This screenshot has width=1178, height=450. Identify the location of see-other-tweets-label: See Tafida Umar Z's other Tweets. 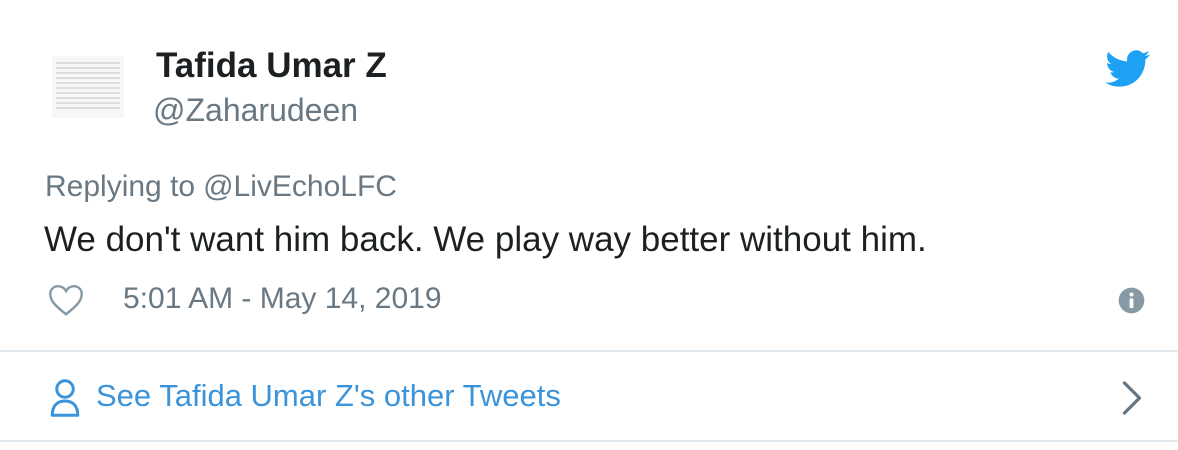
(328, 396).